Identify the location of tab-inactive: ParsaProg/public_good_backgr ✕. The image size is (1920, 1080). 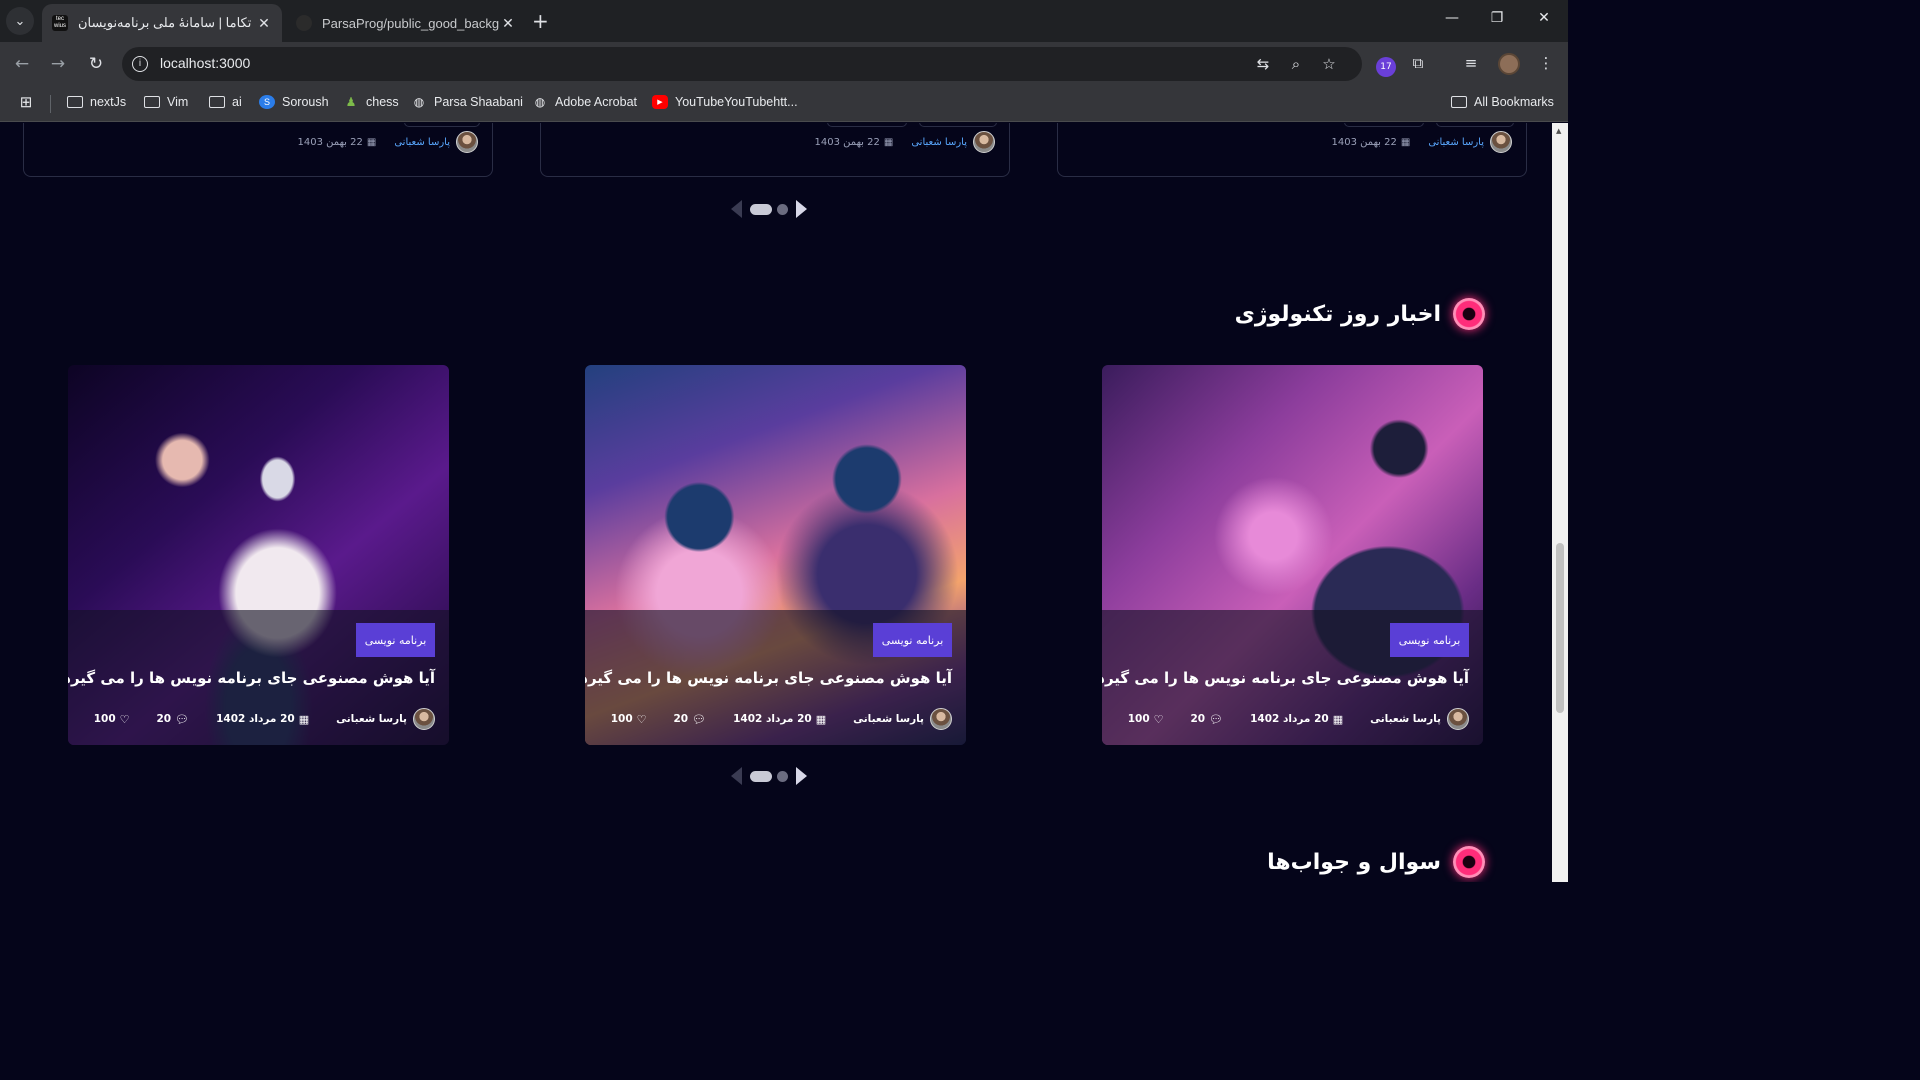
(406, 23).